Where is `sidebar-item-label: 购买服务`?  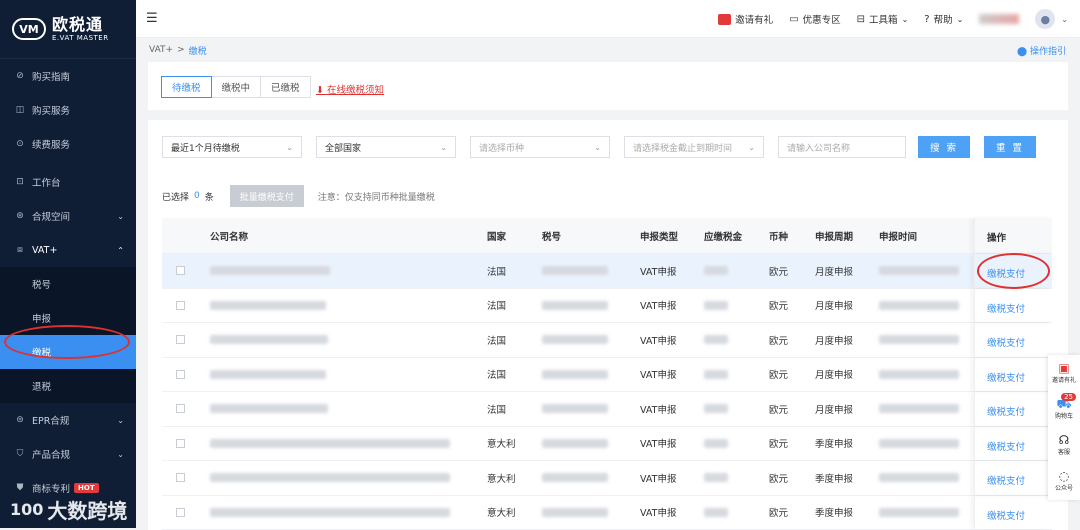
sidebar-item-label: 购买服务 is located at coordinates (51, 110).